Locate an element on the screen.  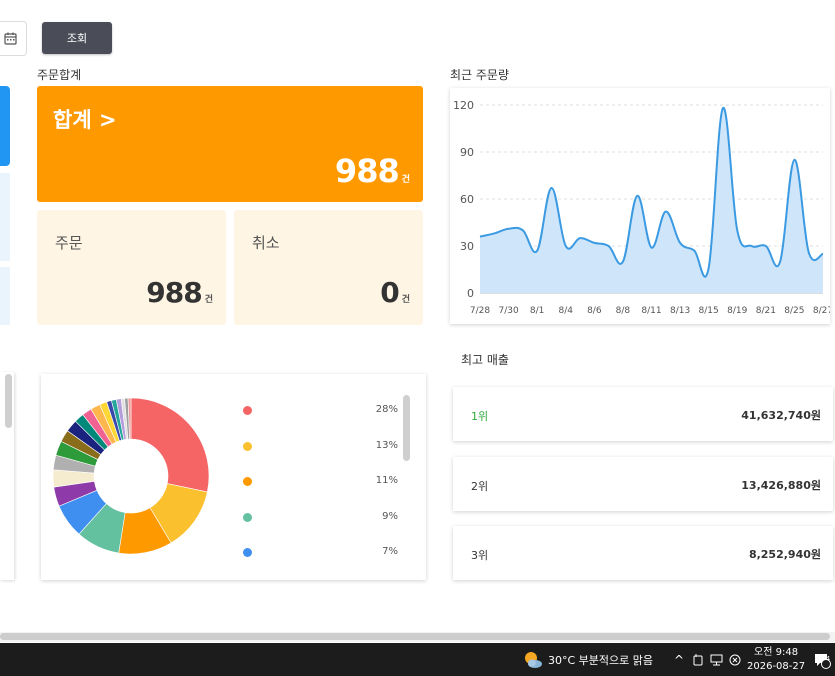
cancels-card: 취소 0건 is located at coordinates (328, 267).